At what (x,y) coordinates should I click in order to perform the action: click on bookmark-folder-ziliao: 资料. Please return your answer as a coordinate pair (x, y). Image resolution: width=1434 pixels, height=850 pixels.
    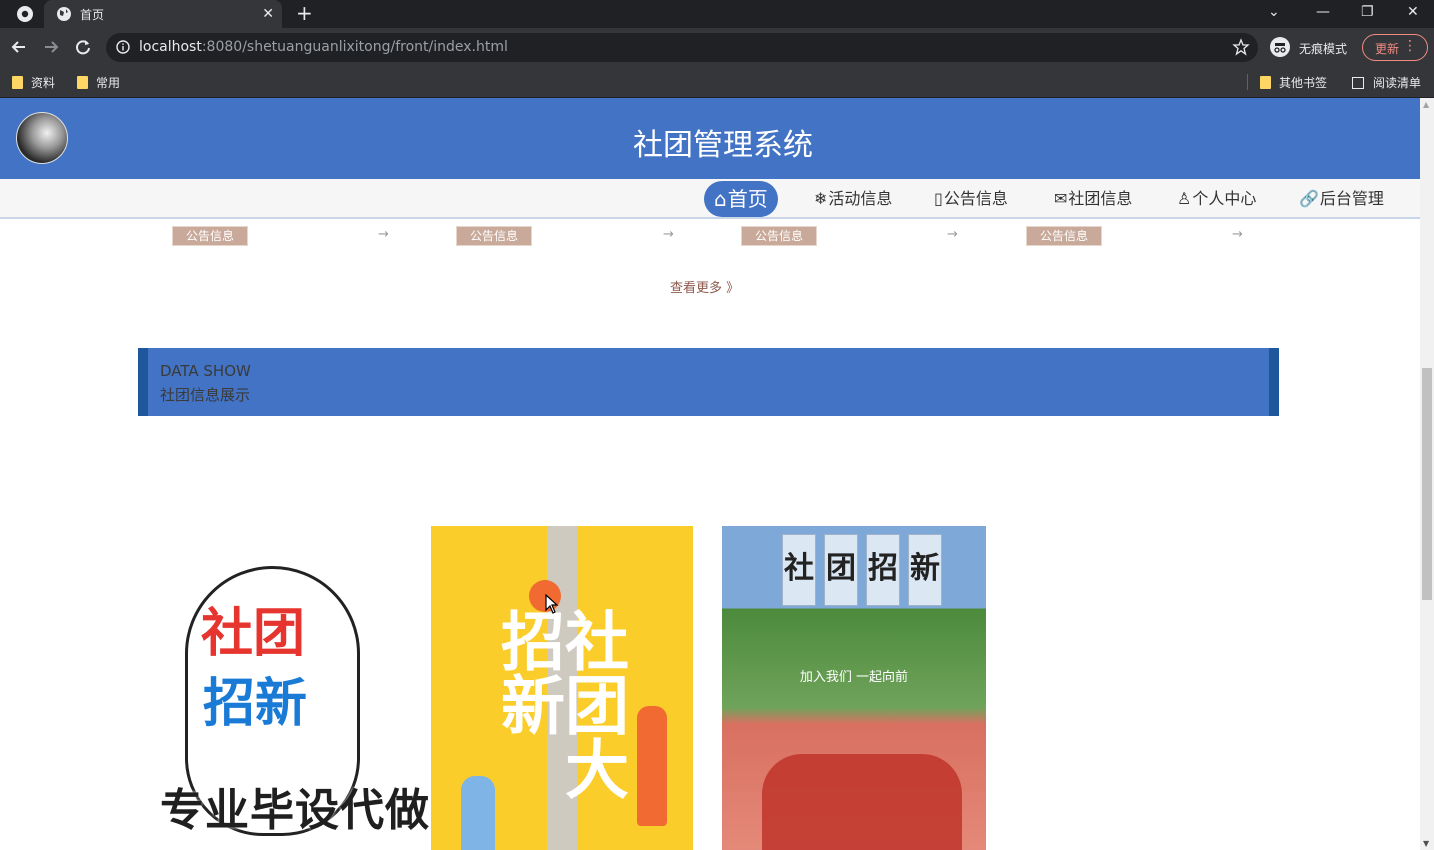
    Looking at the image, I should click on (33, 82).